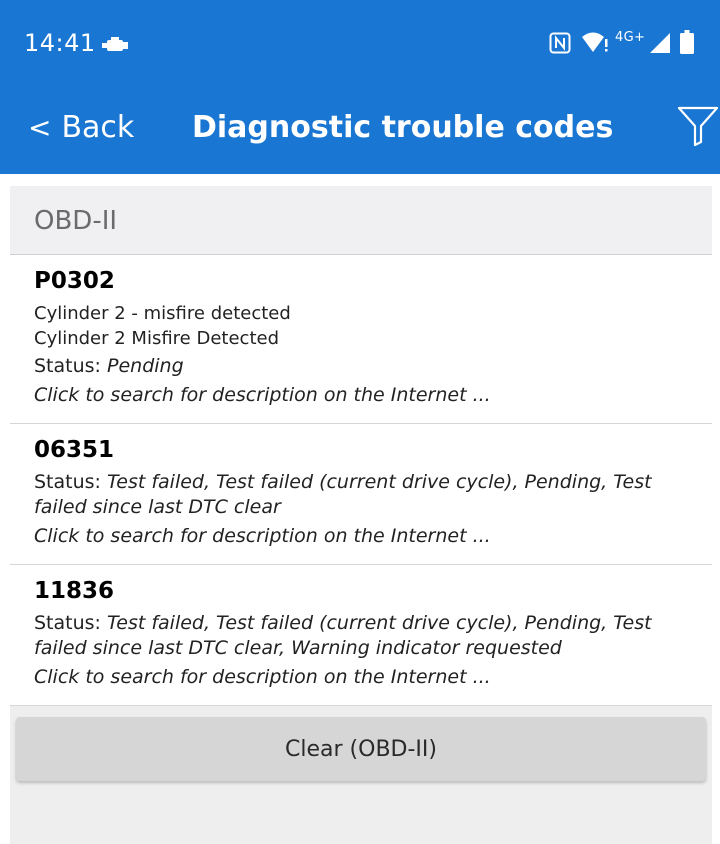  What do you see at coordinates (60, 43) in the screenshot?
I see `status-time: 14:41` at bounding box center [60, 43].